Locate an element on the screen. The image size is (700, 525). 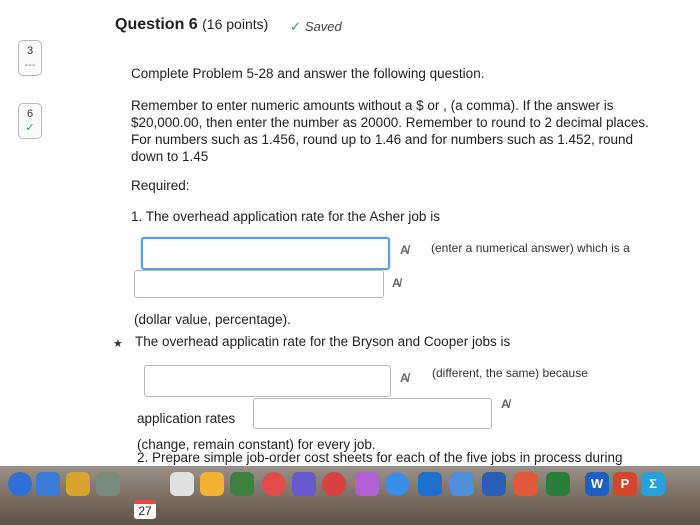
question-number: 3 is located at coordinates (30, 51).